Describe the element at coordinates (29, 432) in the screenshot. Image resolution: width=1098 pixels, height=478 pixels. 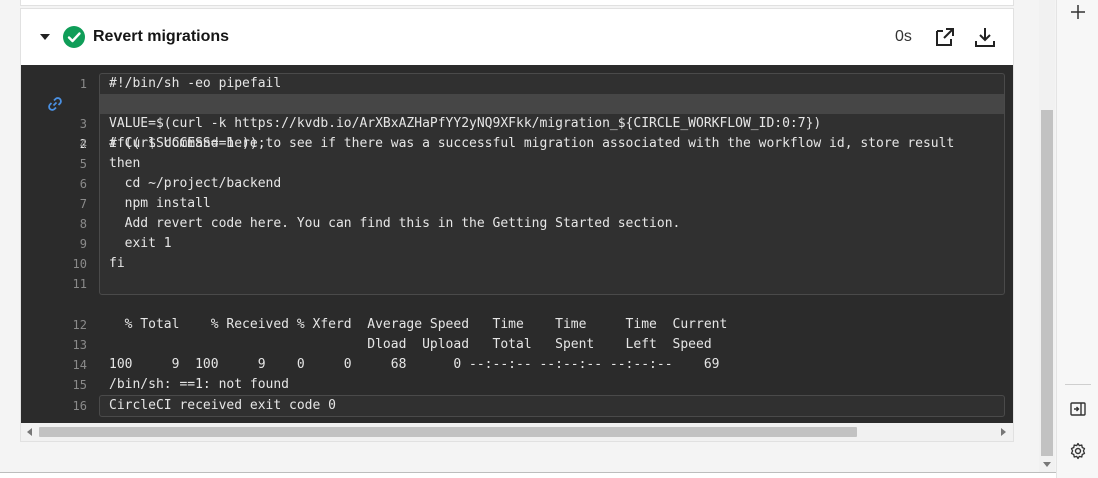
I see `scroll-left-icon` at that location.